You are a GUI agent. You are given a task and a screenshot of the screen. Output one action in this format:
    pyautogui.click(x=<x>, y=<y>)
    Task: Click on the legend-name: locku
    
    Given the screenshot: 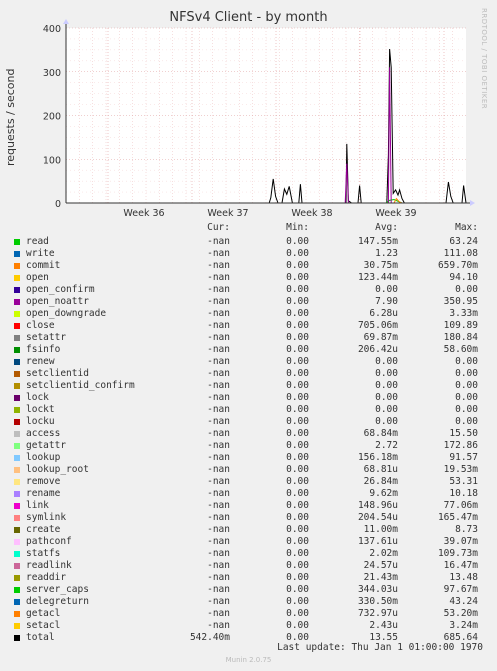 What is the action you would take?
    pyautogui.click(x=40, y=421)
    